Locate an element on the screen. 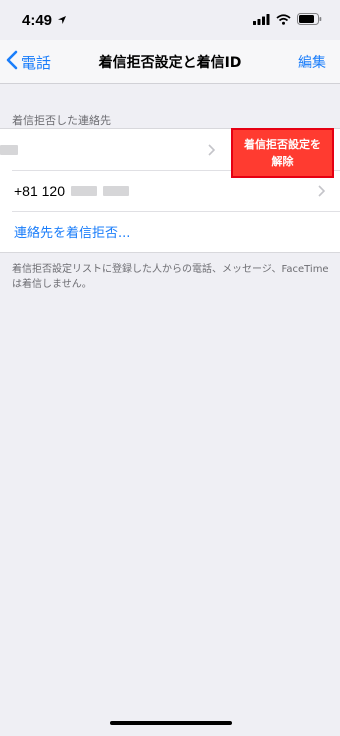 Image resolution: width=340 pixels, height=736 pixels. status-time: 4:49 is located at coordinates (37, 20).